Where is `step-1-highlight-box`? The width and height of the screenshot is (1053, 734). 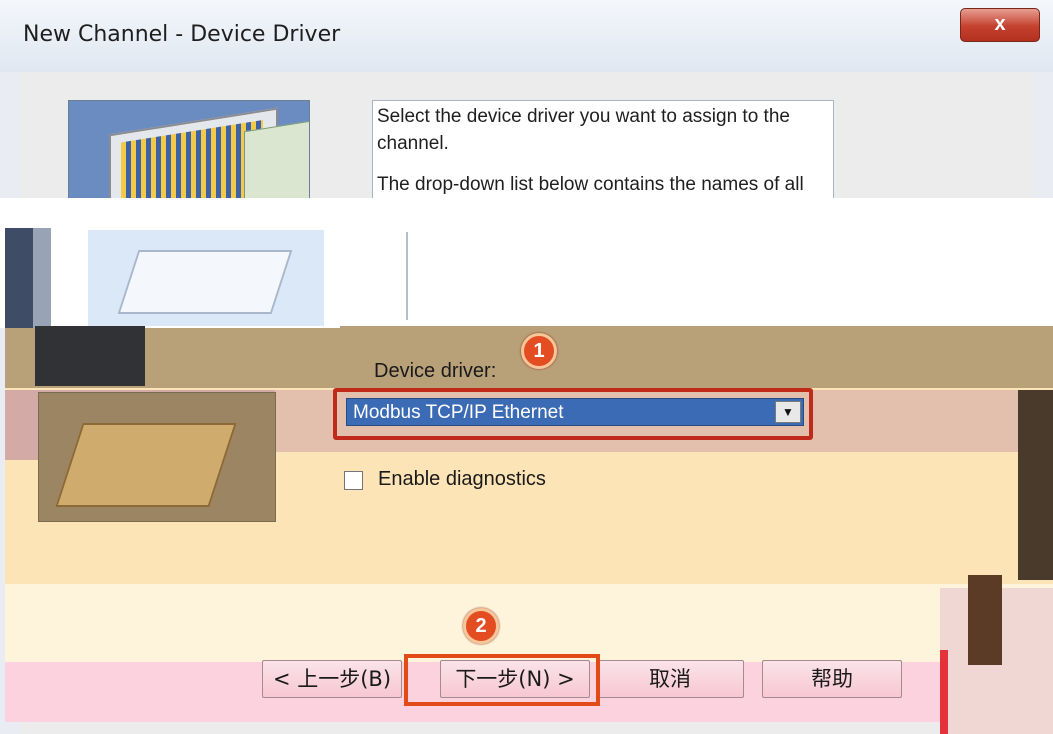
step-1-highlight-box is located at coordinates (573, 414).